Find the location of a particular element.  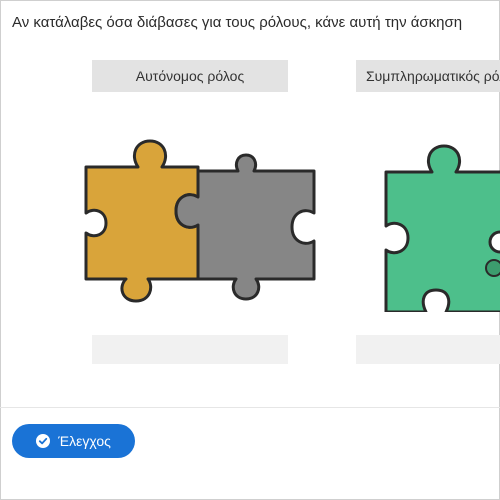

role-label: Αυτόνομος ρόλος is located at coordinates (190, 76).